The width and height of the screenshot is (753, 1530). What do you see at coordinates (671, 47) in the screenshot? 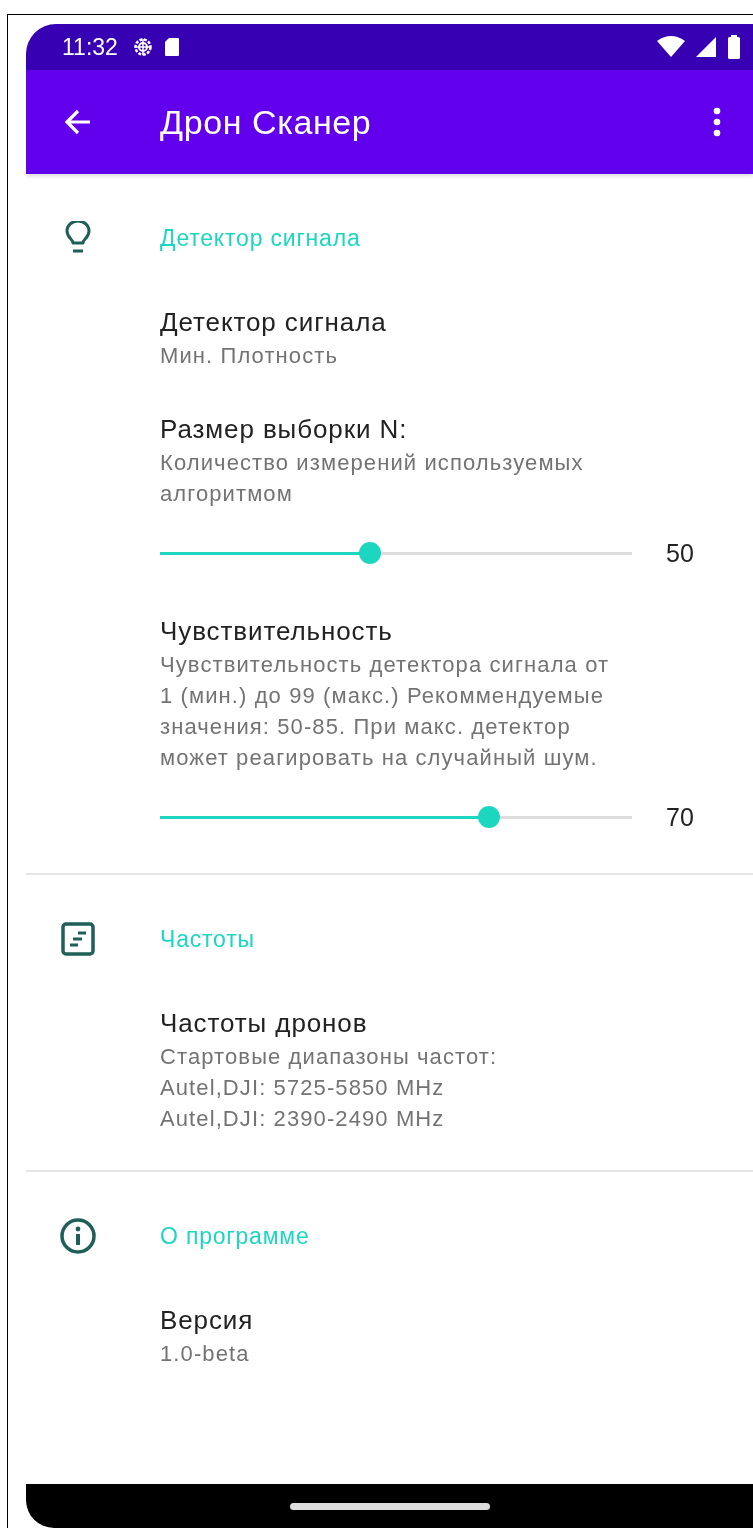
I see `wifi-icon` at bounding box center [671, 47].